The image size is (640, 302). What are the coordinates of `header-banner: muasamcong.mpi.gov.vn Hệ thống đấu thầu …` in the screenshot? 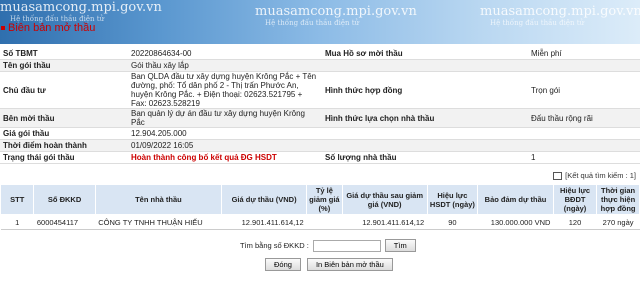 It's located at (320, 22).